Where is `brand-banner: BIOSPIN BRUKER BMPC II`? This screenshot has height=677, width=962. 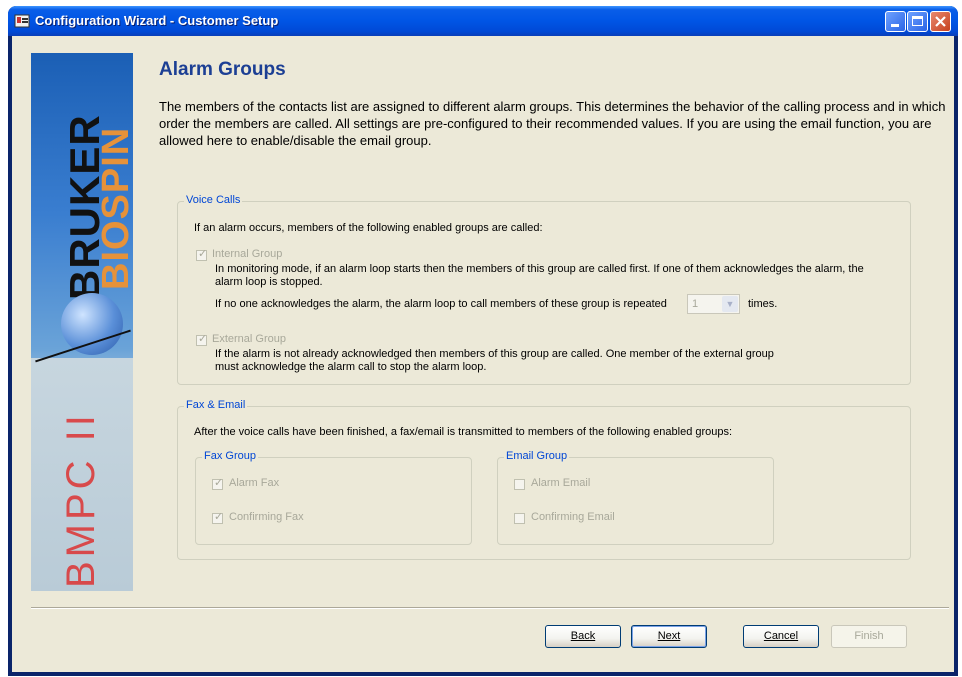
brand-banner: BIOSPIN BRUKER BMPC II is located at coordinates (82, 322).